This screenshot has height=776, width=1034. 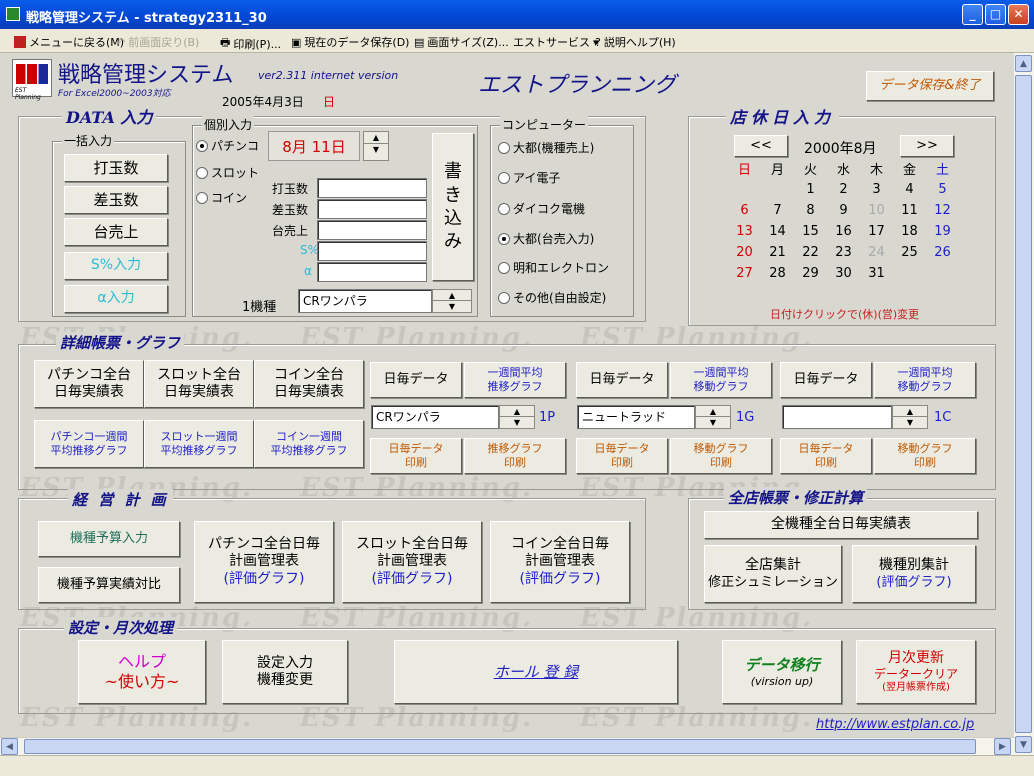 I want to click on type-radio-coin: コイン, so click(x=221, y=197).